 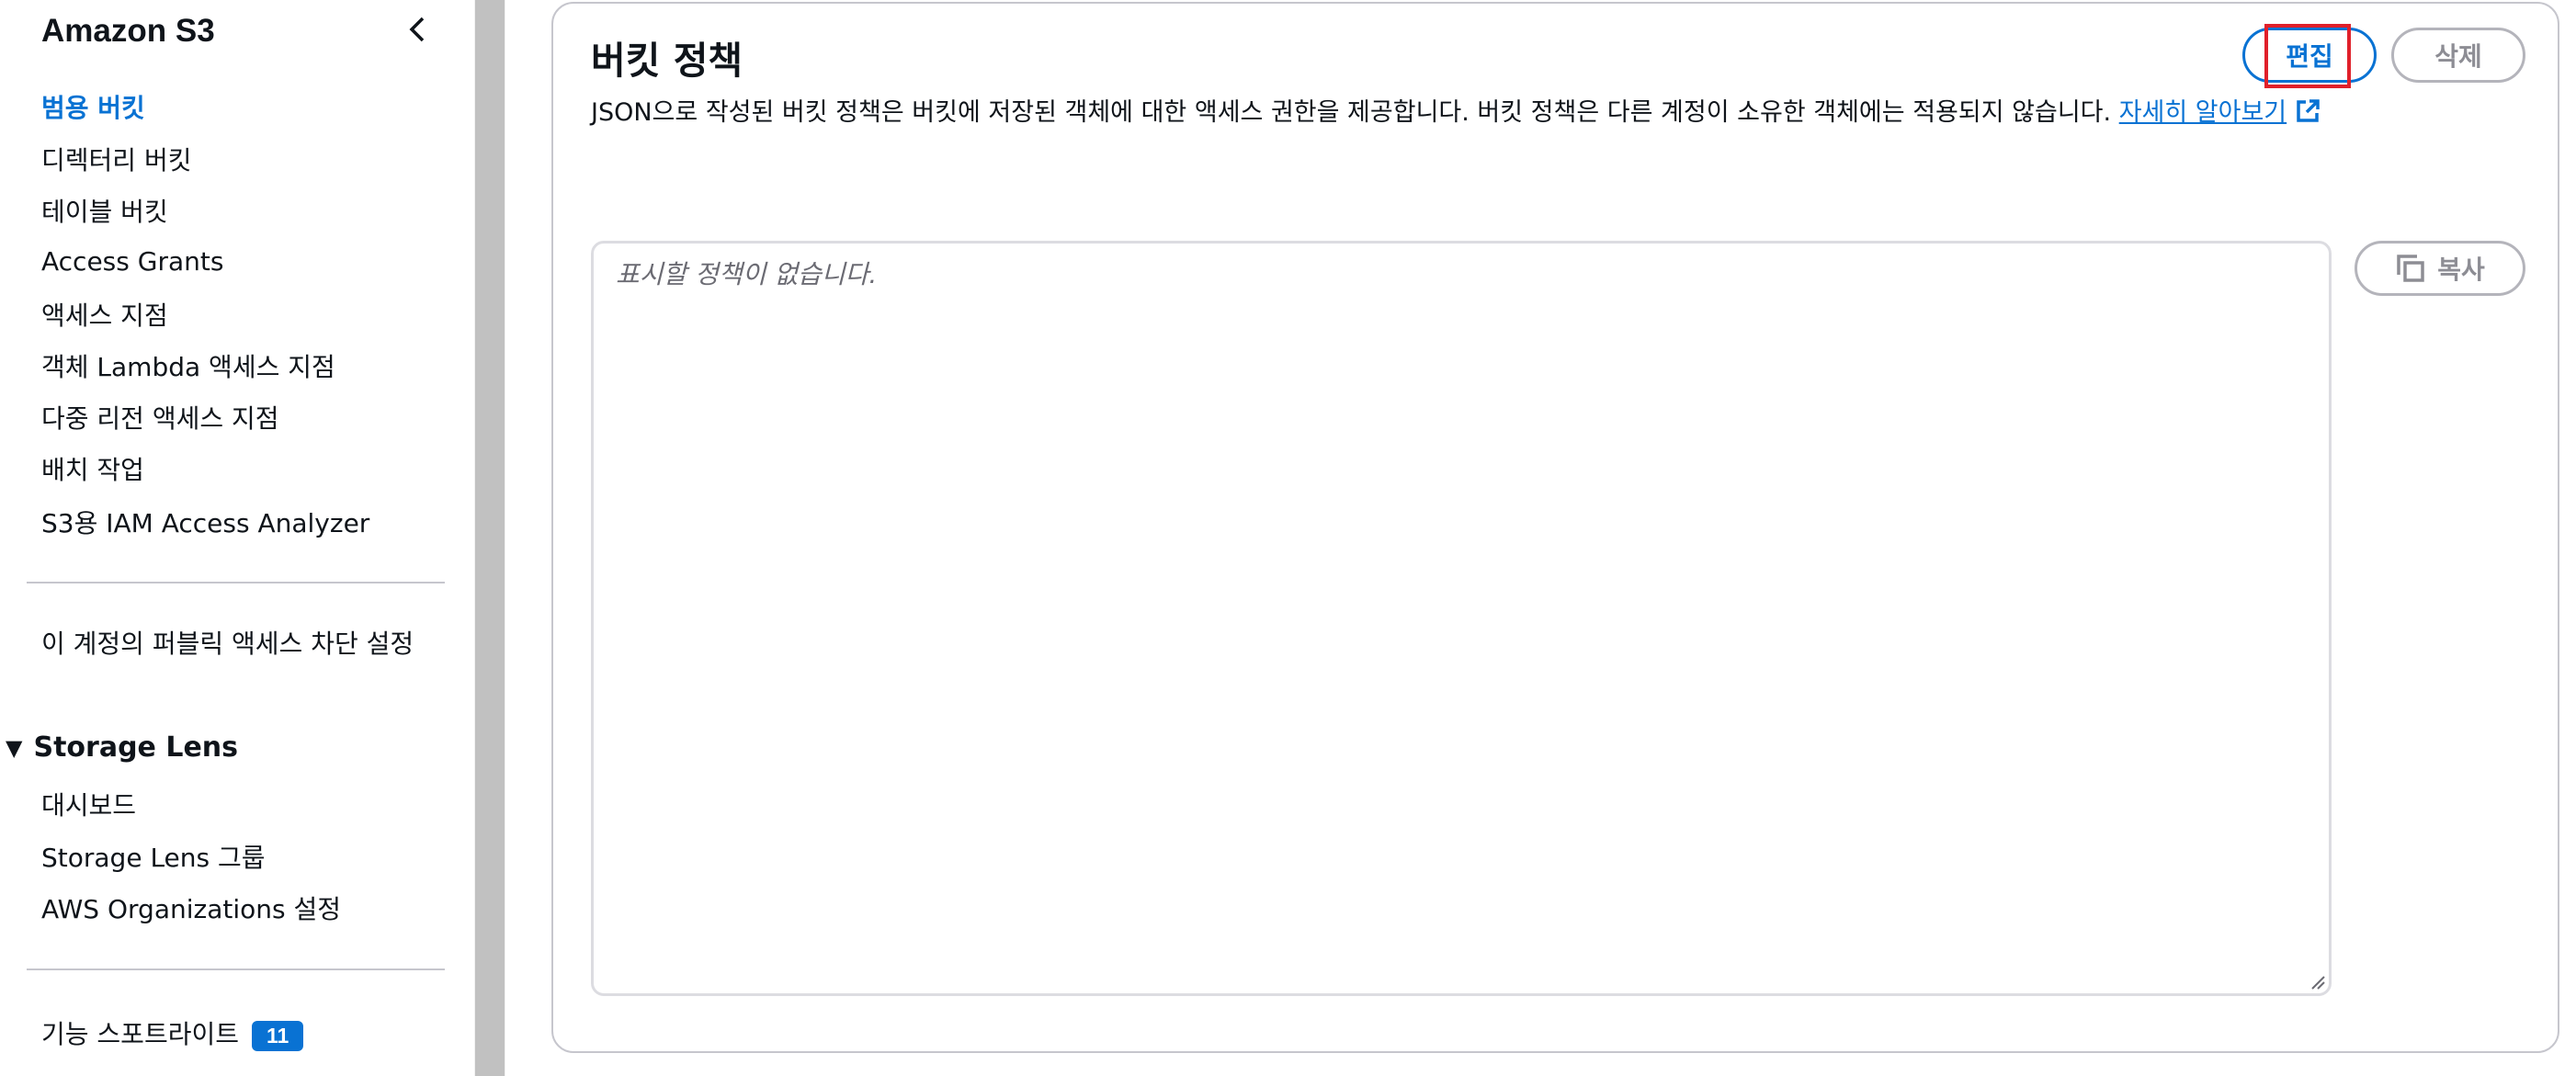 I want to click on sidebar-item-feature-spotlight: 기능 스포트라이트 11, so click(x=172, y=1032).